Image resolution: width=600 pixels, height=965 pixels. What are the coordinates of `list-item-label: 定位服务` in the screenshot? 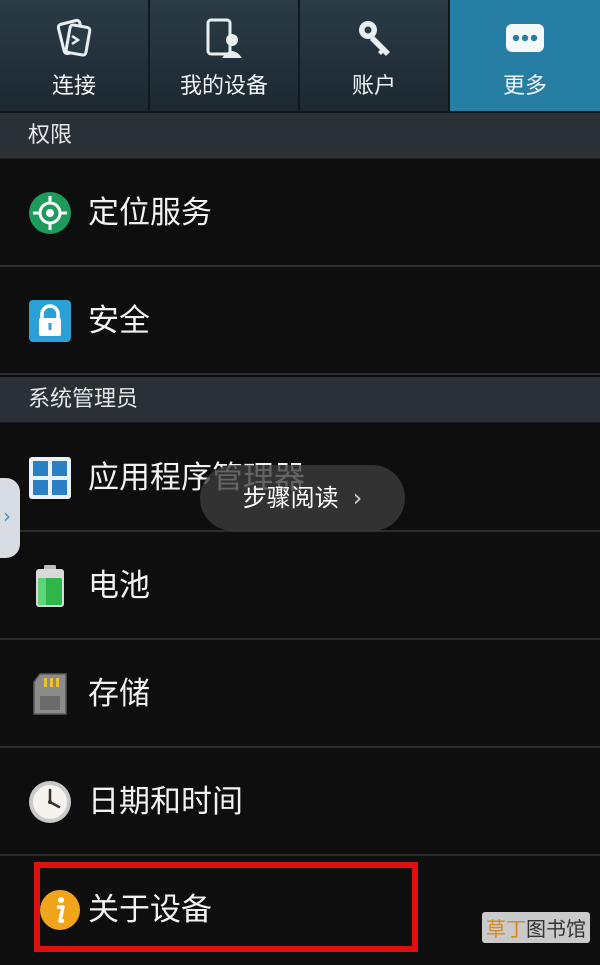 It's located at (150, 213).